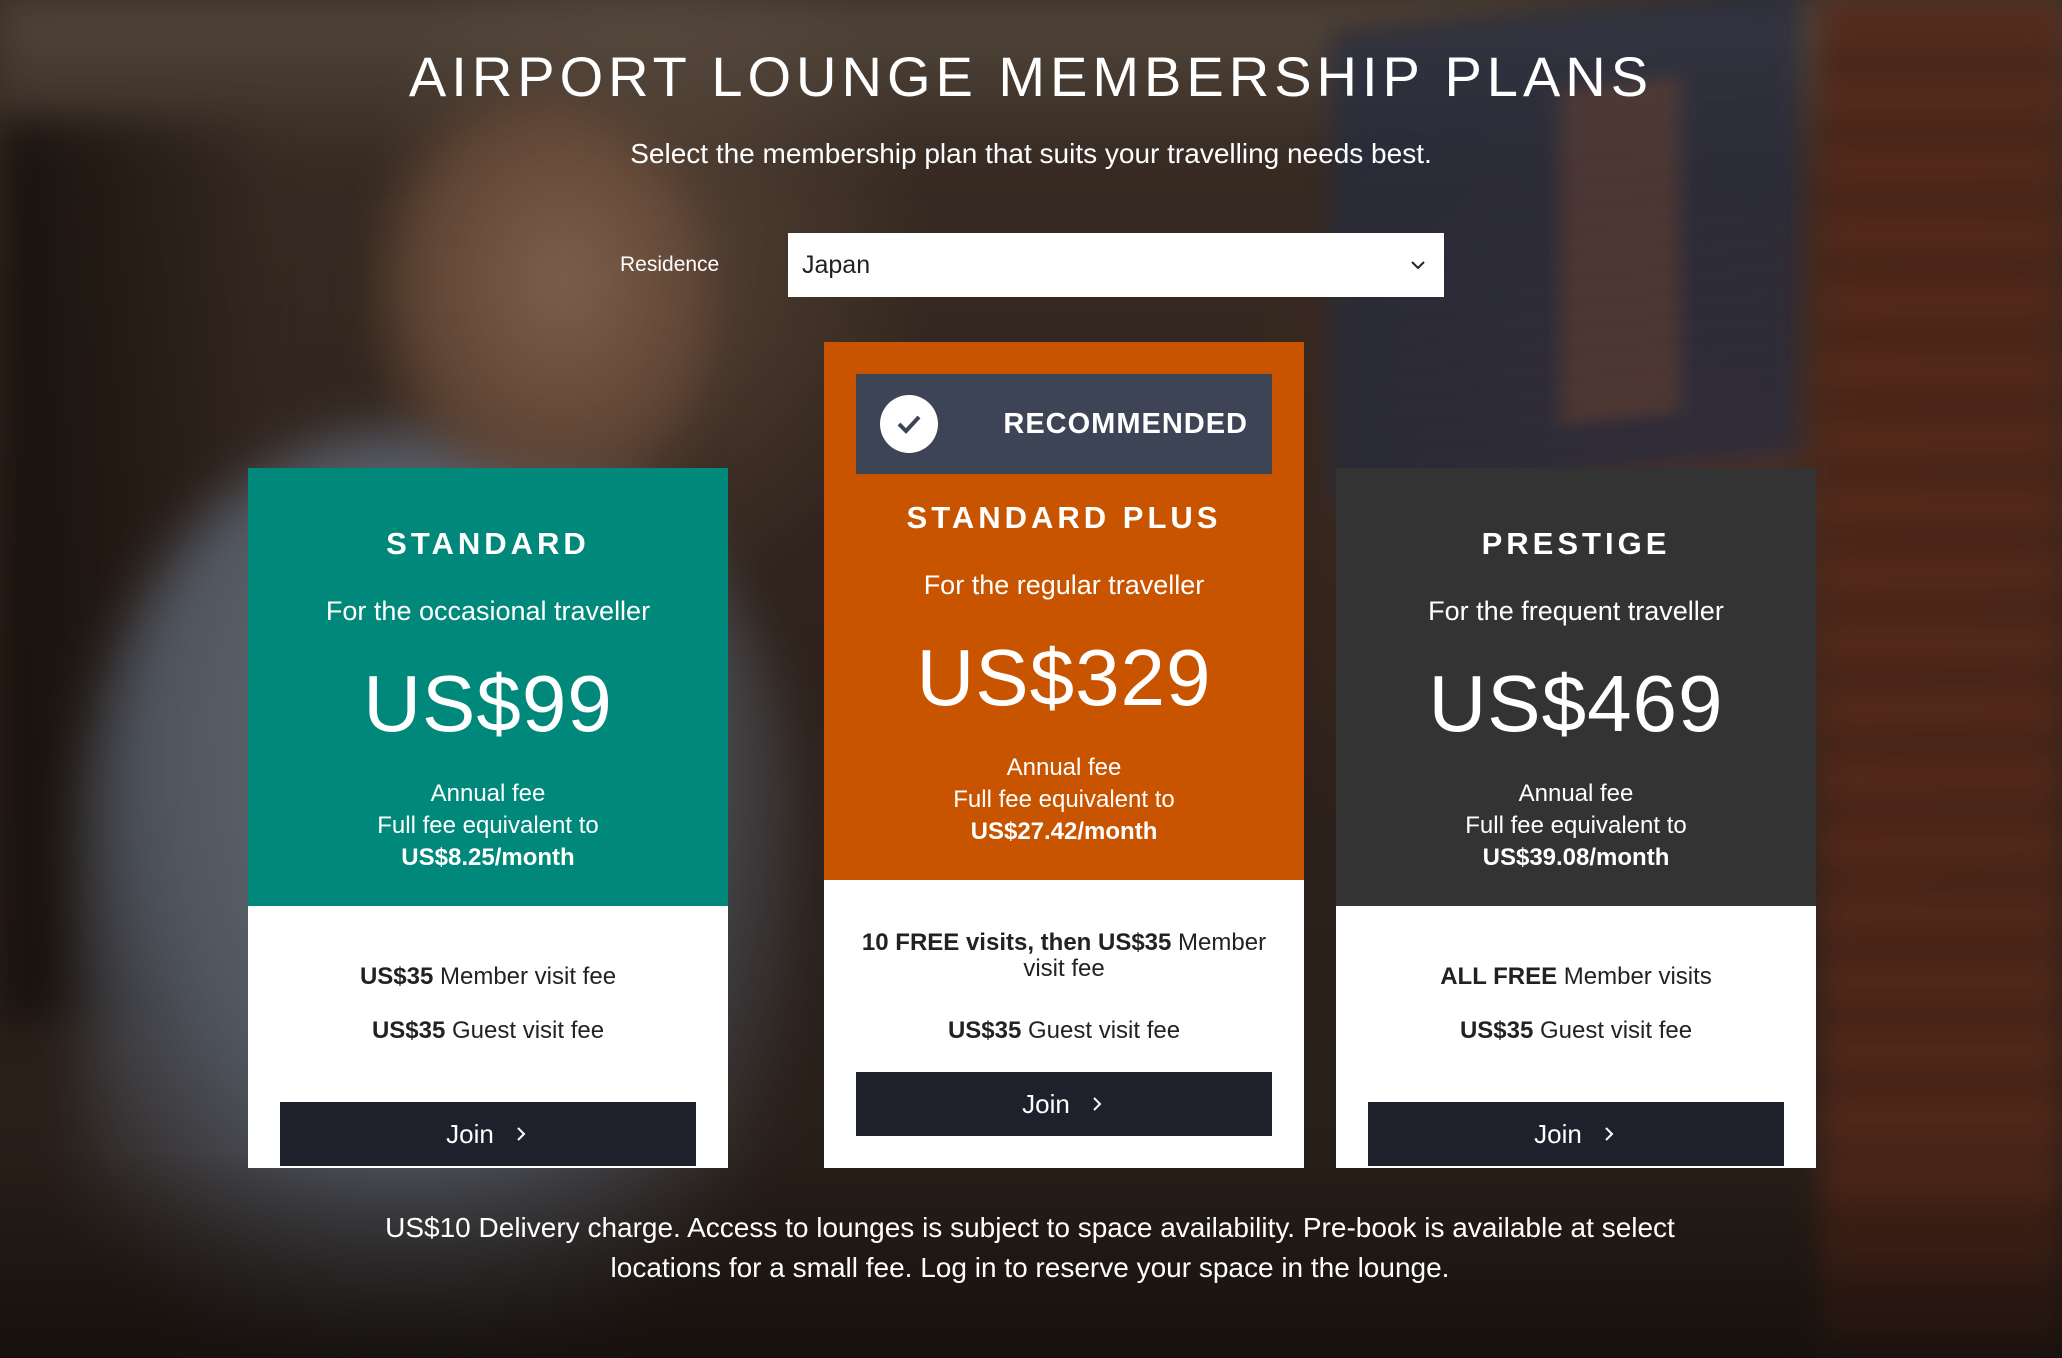 The width and height of the screenshot is (2062, 1358). I want to click on residence-selector: Residence Japan, so click(1032, 265).